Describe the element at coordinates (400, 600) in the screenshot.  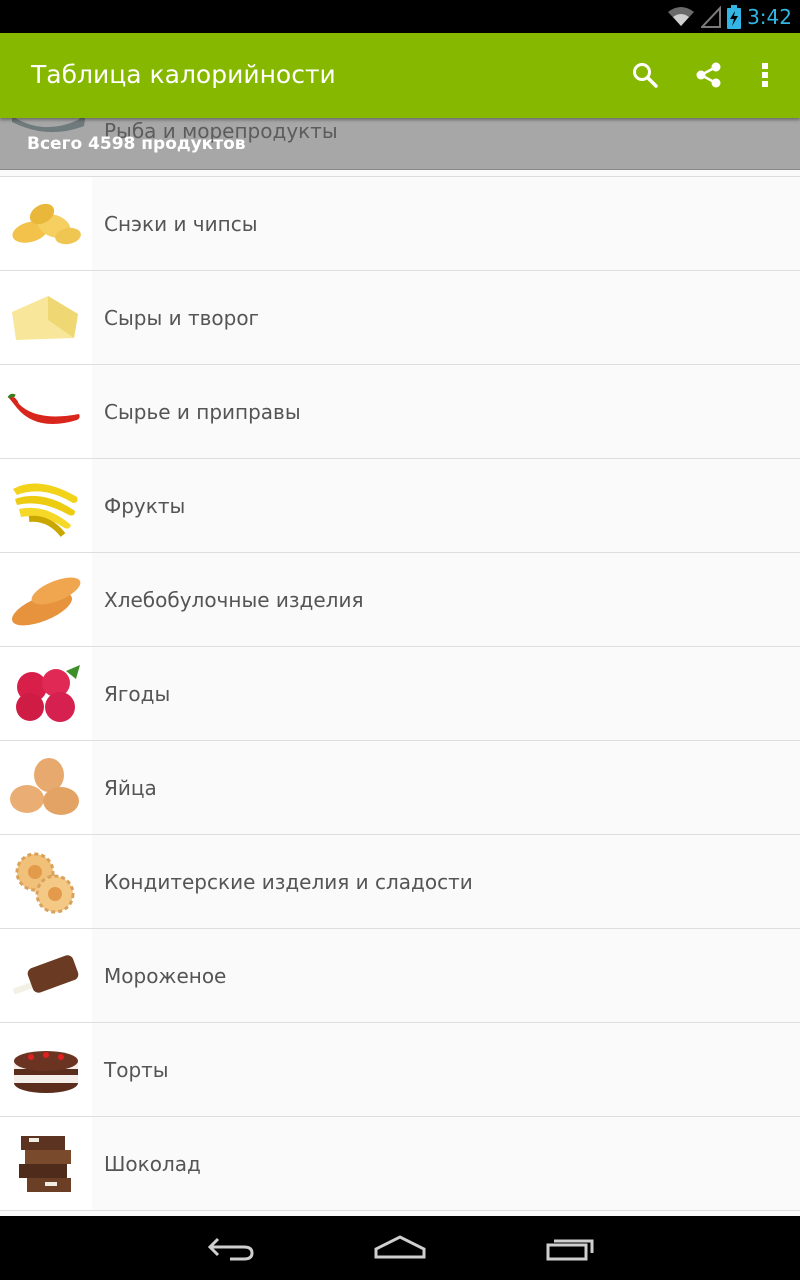
I see `list-item: Хлебобулочные изделия` at that location.